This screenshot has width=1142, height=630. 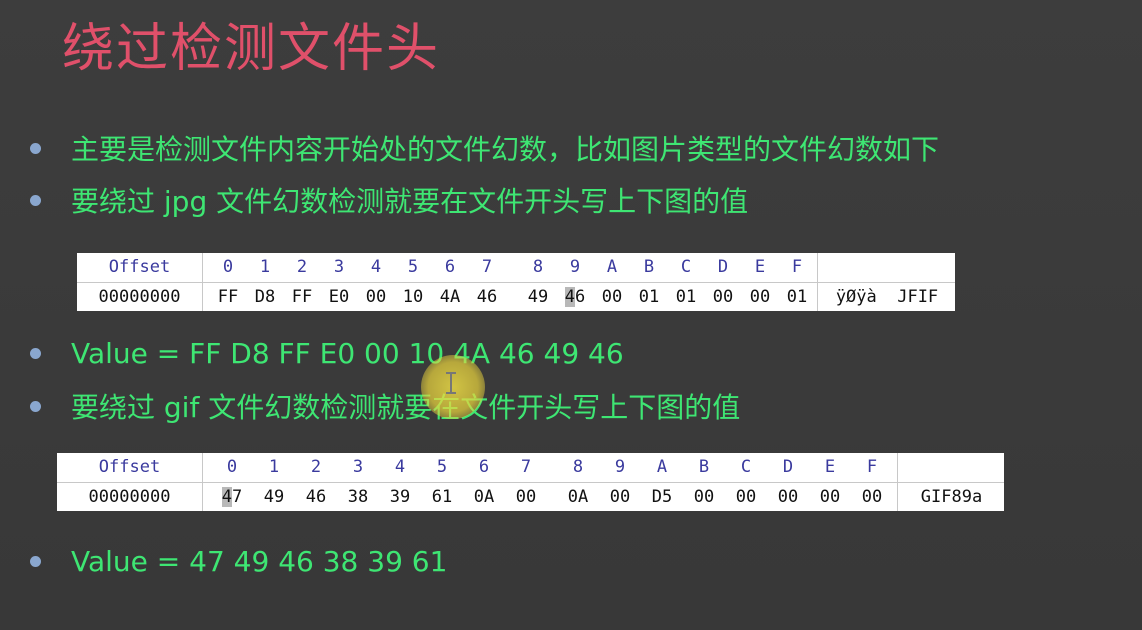 What do you see at coordinates (265, 297) in the screenshot?
I see `hex-byte: D8` at bounding box center [265, 297].